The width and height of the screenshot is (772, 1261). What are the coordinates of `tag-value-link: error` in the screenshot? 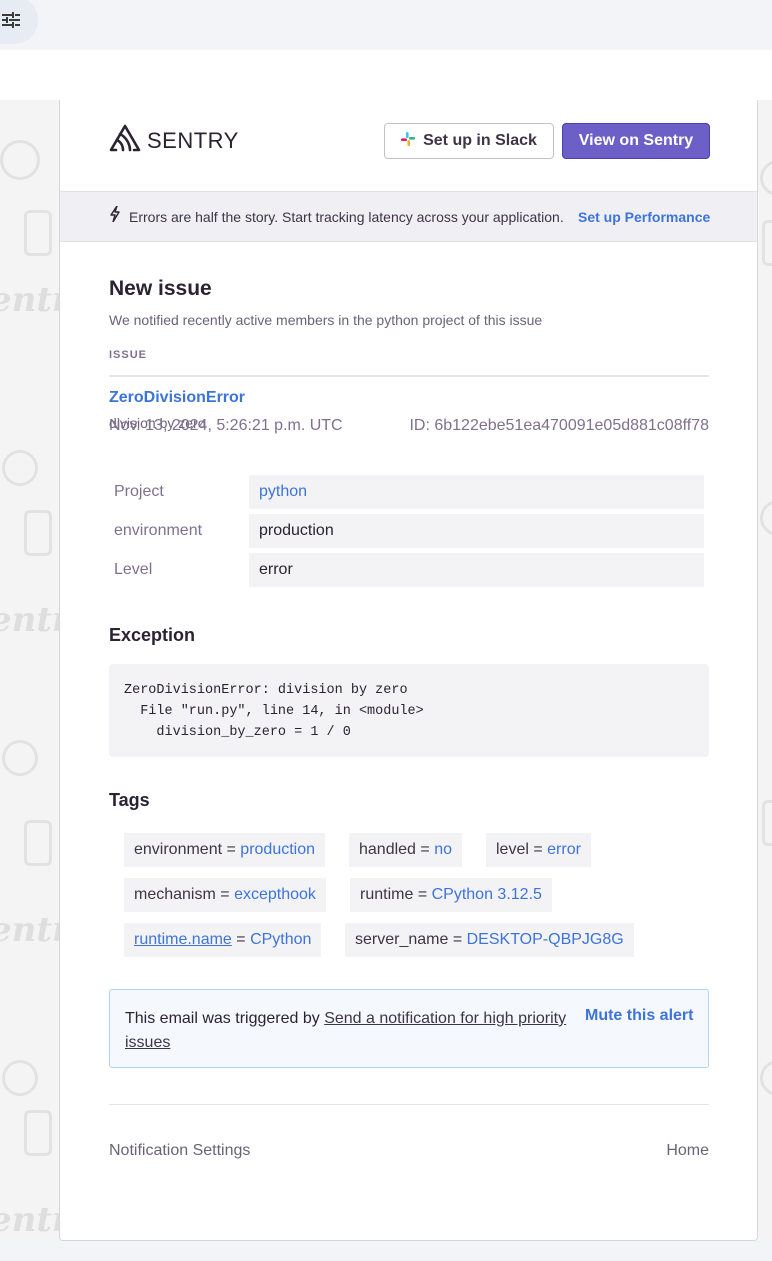 It's located at (564, 849).